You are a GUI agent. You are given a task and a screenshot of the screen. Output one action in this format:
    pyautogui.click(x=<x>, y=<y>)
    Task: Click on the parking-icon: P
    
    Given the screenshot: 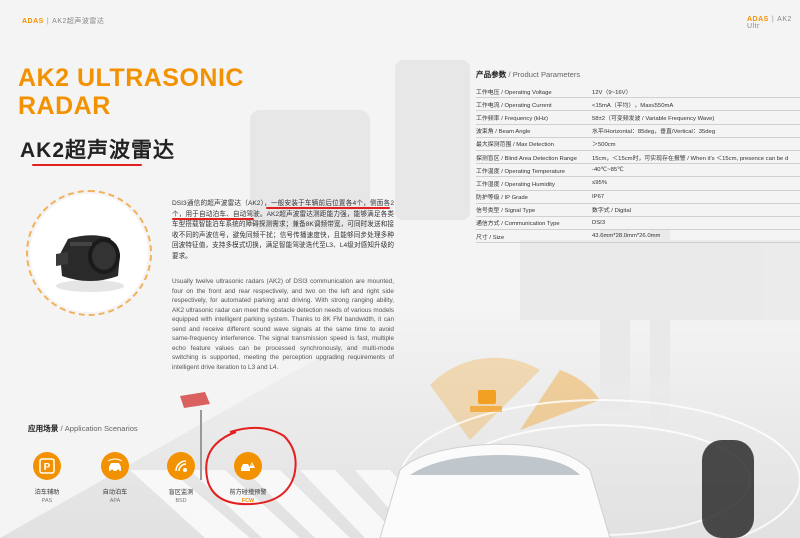 What is the action you would take?
    pyautogui.click(x=47, y=466)
    